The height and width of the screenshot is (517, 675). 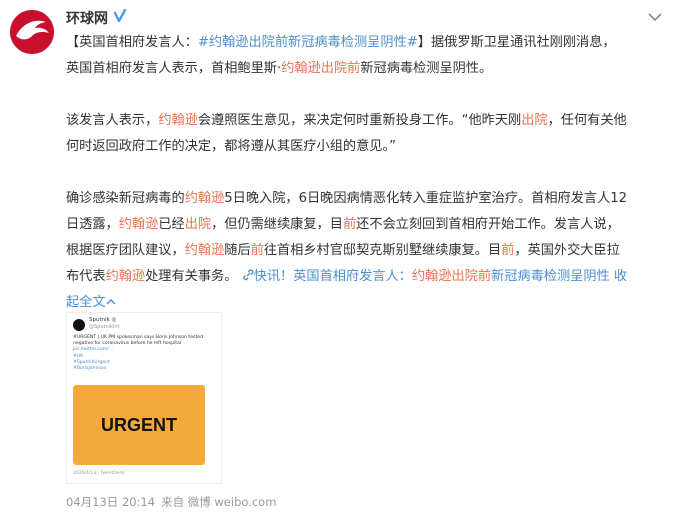 What do you see at coordinates (247, 275) in the screenshot?
I see `link-icon` at bounding box center [247, 275].